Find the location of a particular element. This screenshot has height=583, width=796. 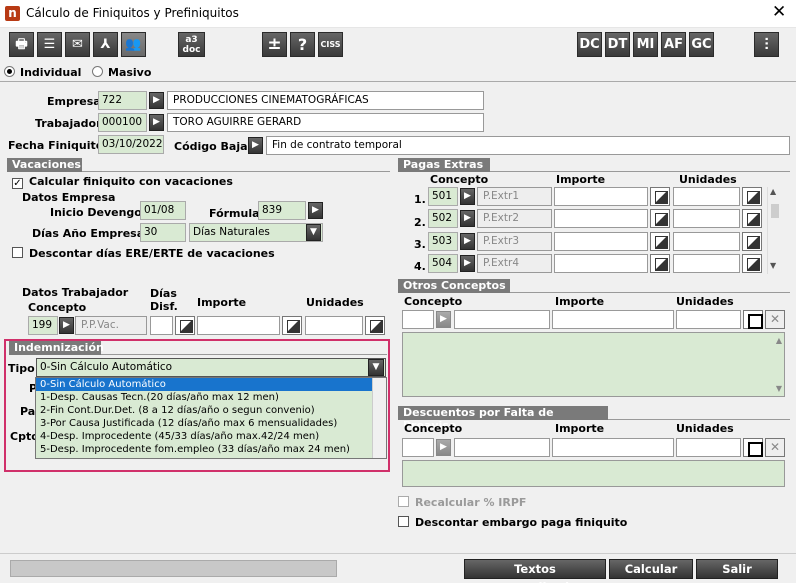

dt-button: DT is located at coordinates (617, 44).